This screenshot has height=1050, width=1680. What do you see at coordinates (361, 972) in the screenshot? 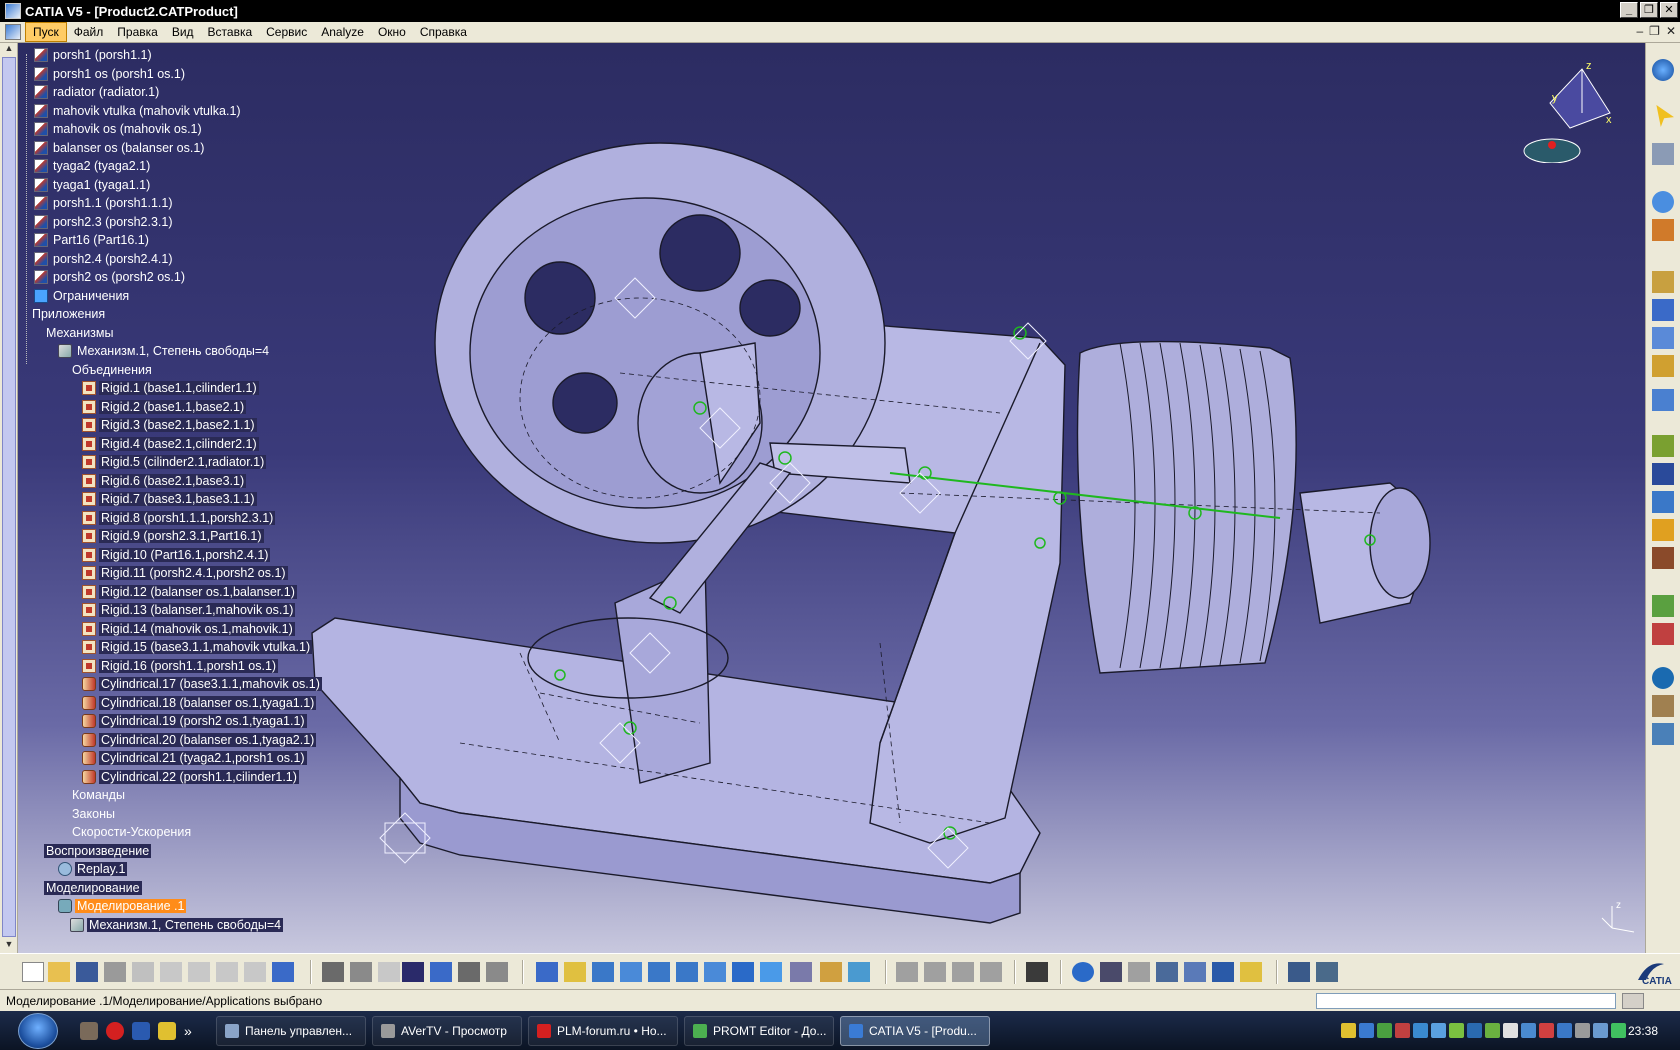
I see `knowledge-icon` at bounding box center [361, 972].